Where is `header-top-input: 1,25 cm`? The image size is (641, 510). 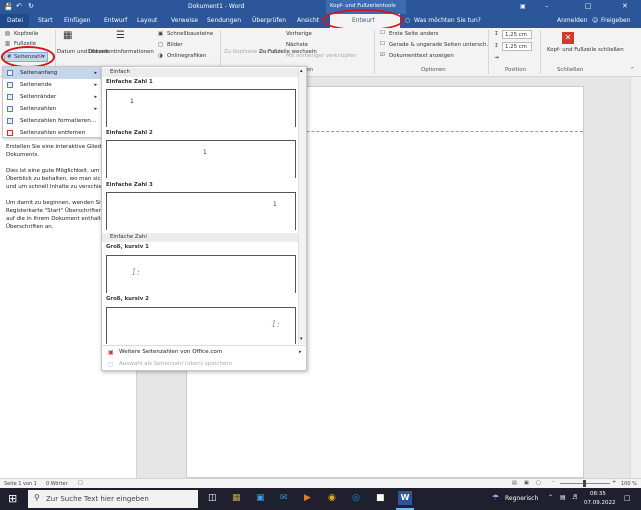
header-top-input: 1,25 cm is located at coordinates (517, 34).